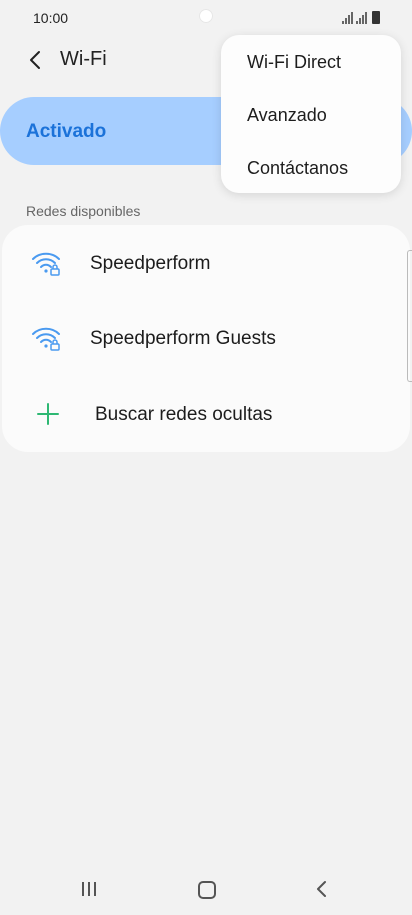  I want to click on back-icon, so click(322, 889).